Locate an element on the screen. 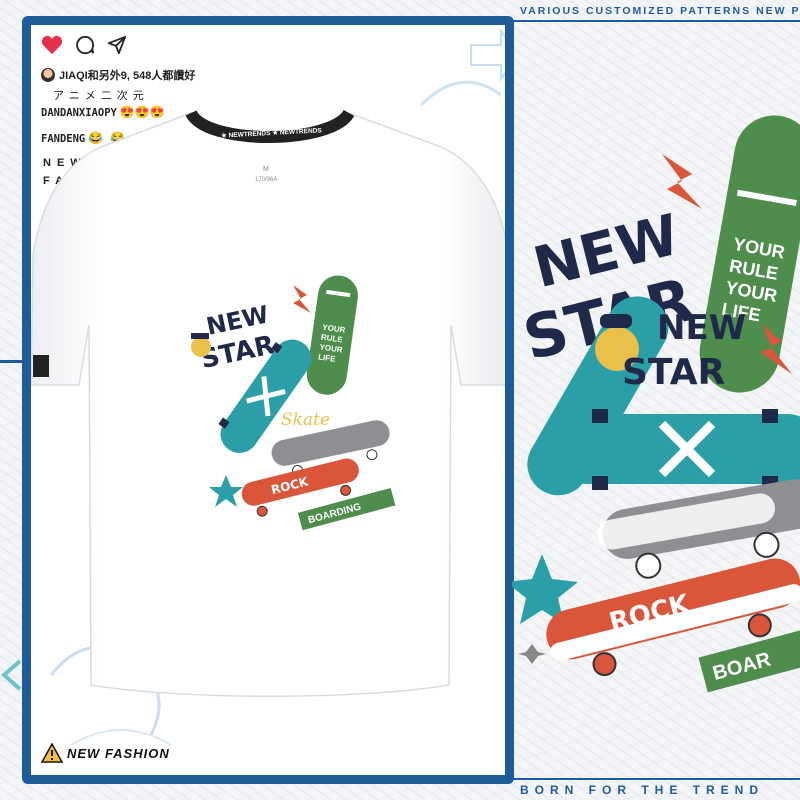 This screenshot has height=800, width=800. art-cap-icon is located at coordinates (616, 321).